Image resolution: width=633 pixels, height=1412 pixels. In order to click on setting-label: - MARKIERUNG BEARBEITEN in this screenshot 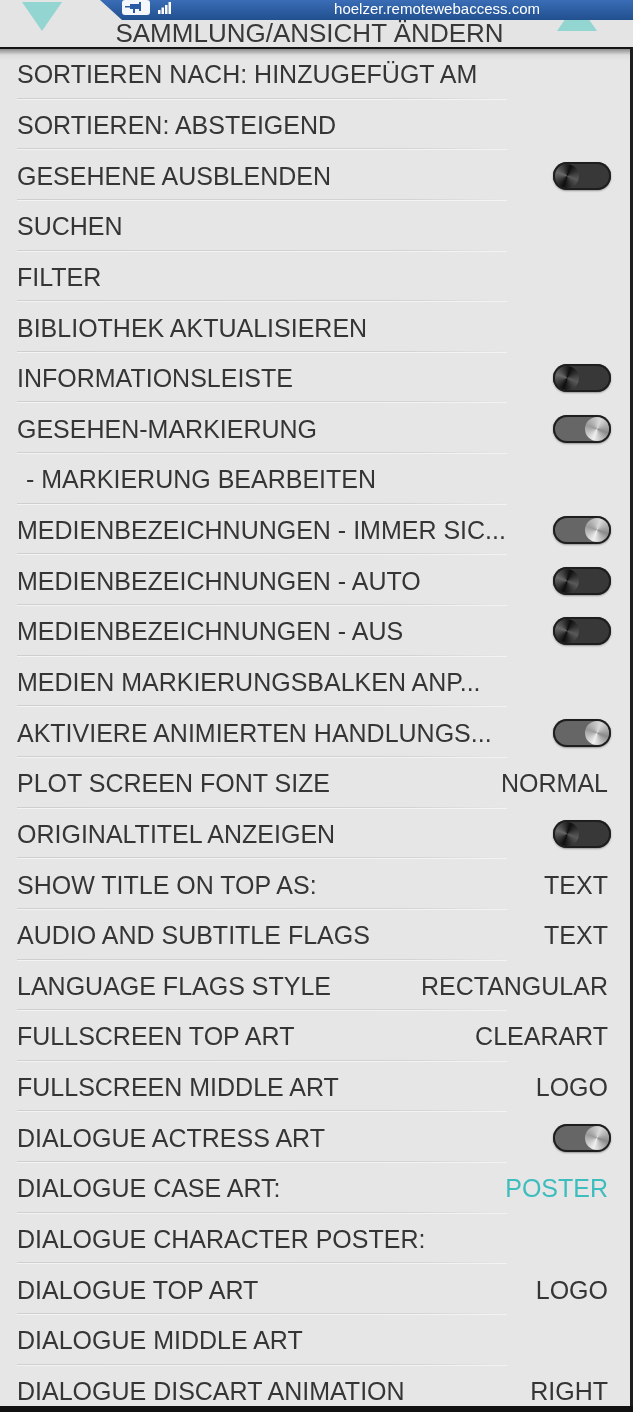, I will do `click(201, 479)`.